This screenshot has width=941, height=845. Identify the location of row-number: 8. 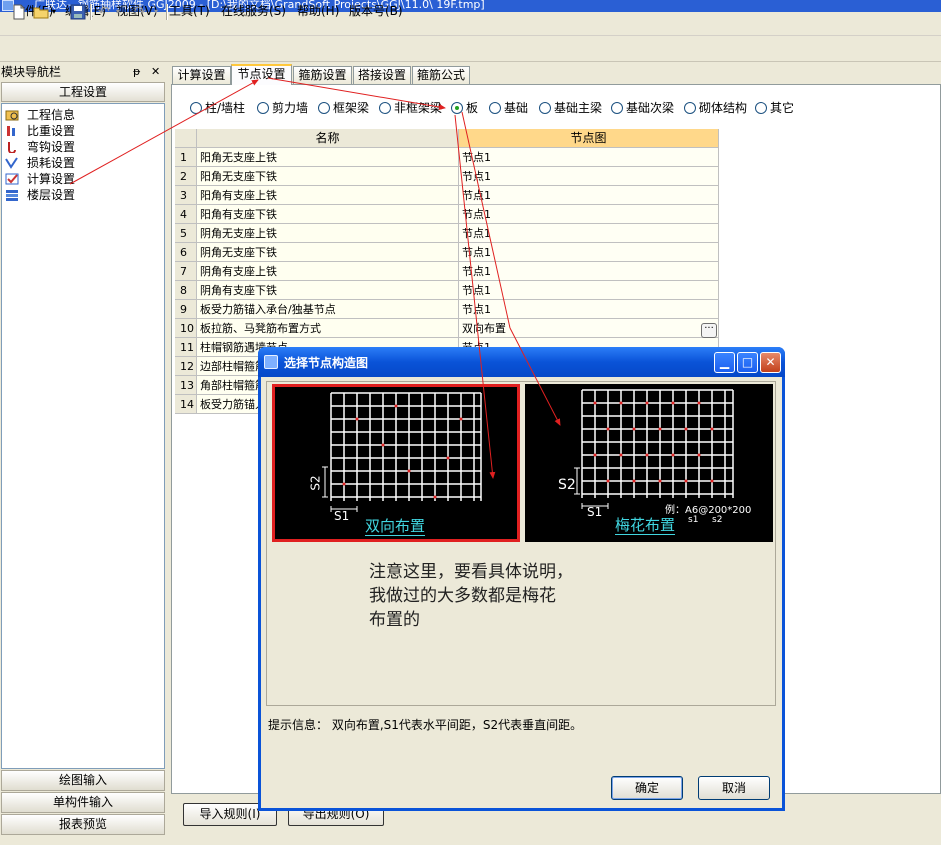
(186, 290).